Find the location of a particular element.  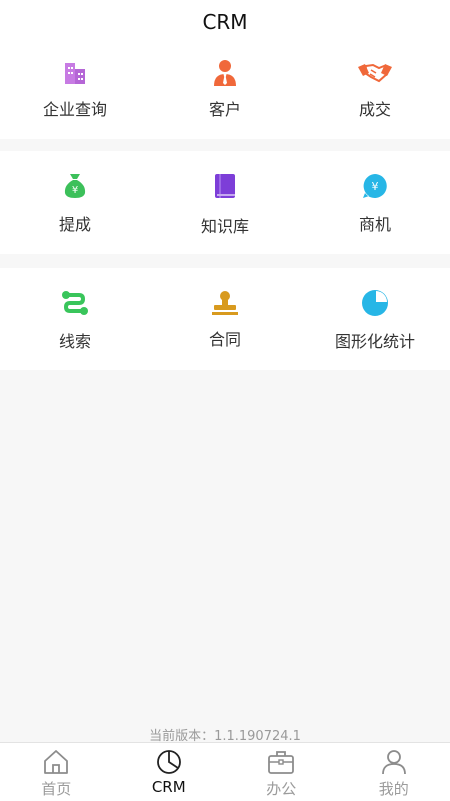

feature-row-1: 企业查询 客户 成交 is located at coordinates (225, 91).